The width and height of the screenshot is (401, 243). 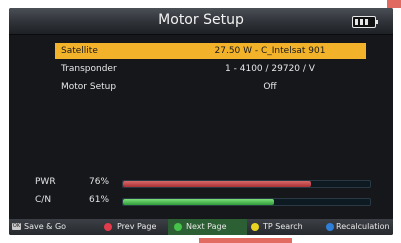 I want to click on transponder-label: Transponder, so click(x=89, y=69).